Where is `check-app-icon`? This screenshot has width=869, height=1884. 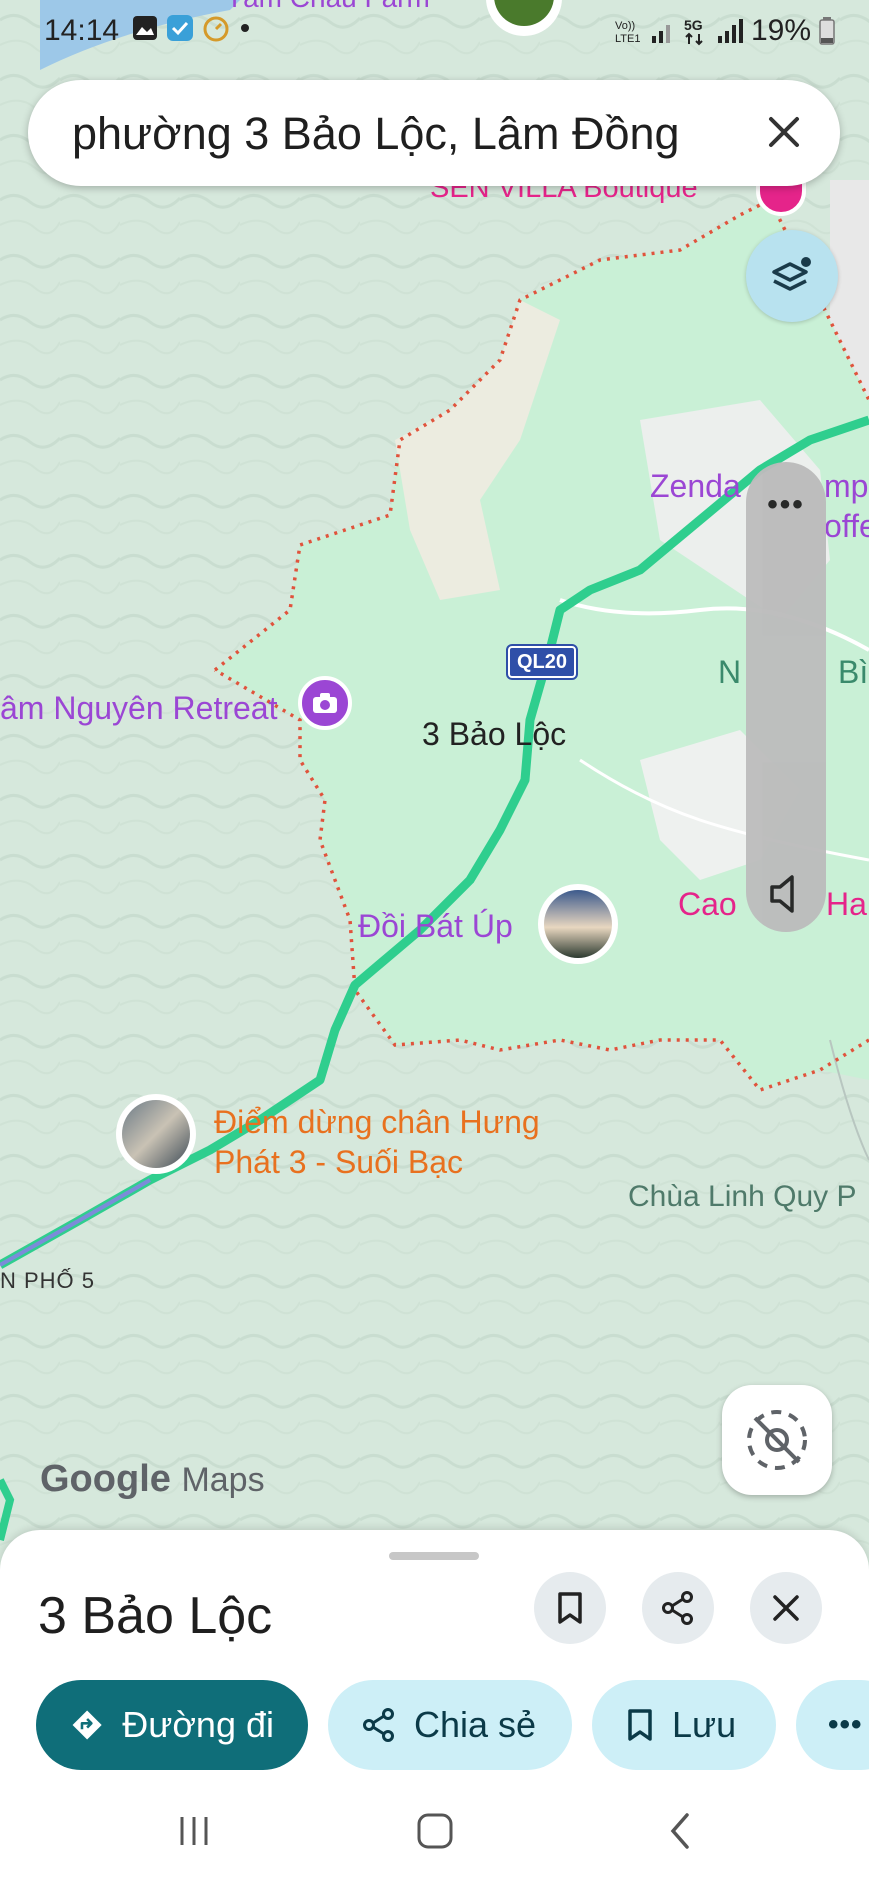 check-app-icon is located at coordinates (180, 28).